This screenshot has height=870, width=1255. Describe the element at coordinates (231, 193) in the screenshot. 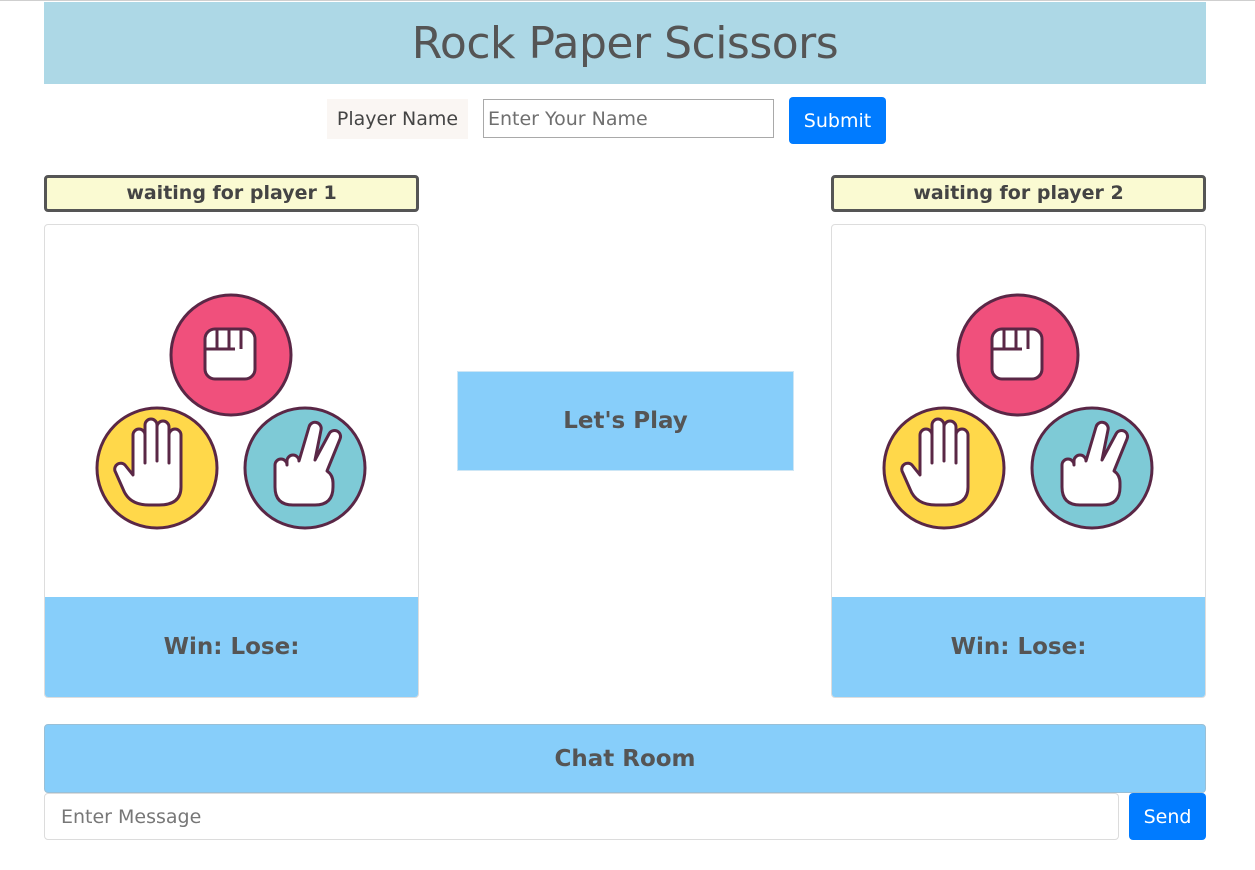

I see `player-1-status: waiting for player 1` at that location.